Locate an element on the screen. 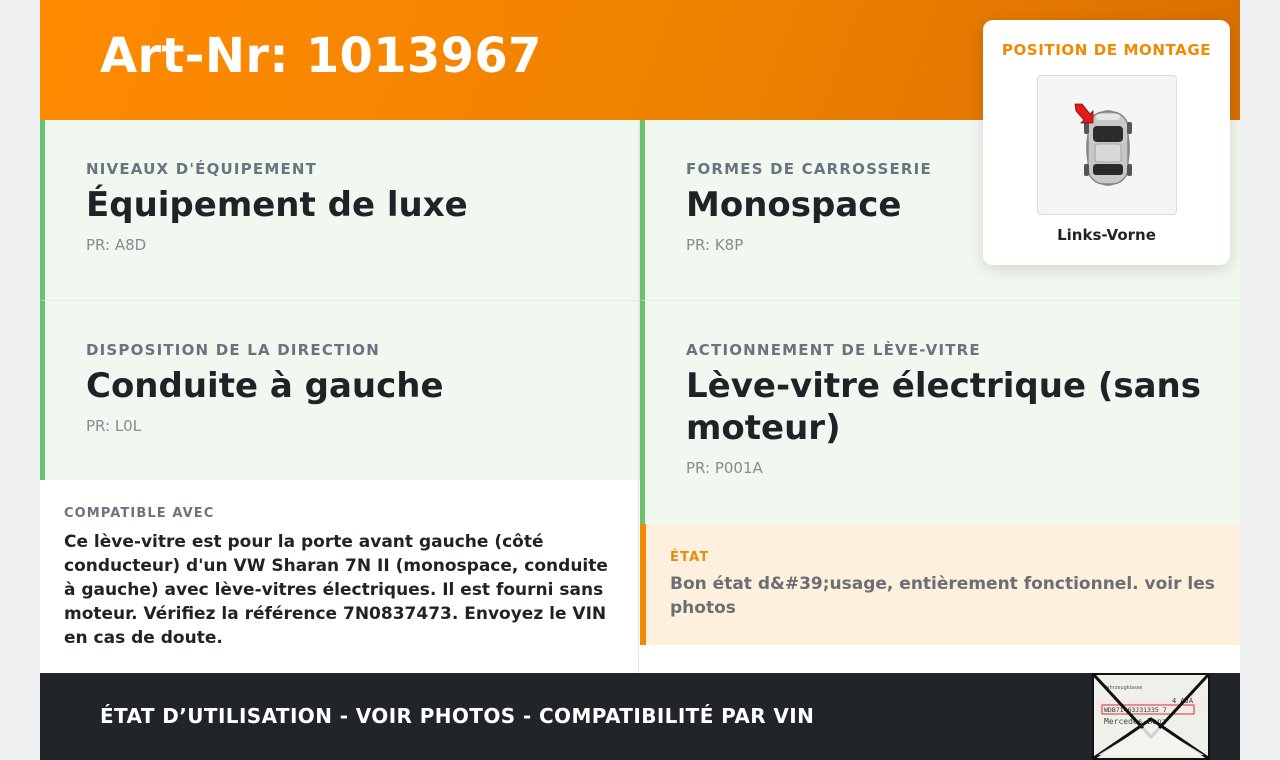 The height and width of the screenshot is (760, 1280). spec-label: DISPOSITION DE LA DIRECTION is located at coordinates (233, 350).